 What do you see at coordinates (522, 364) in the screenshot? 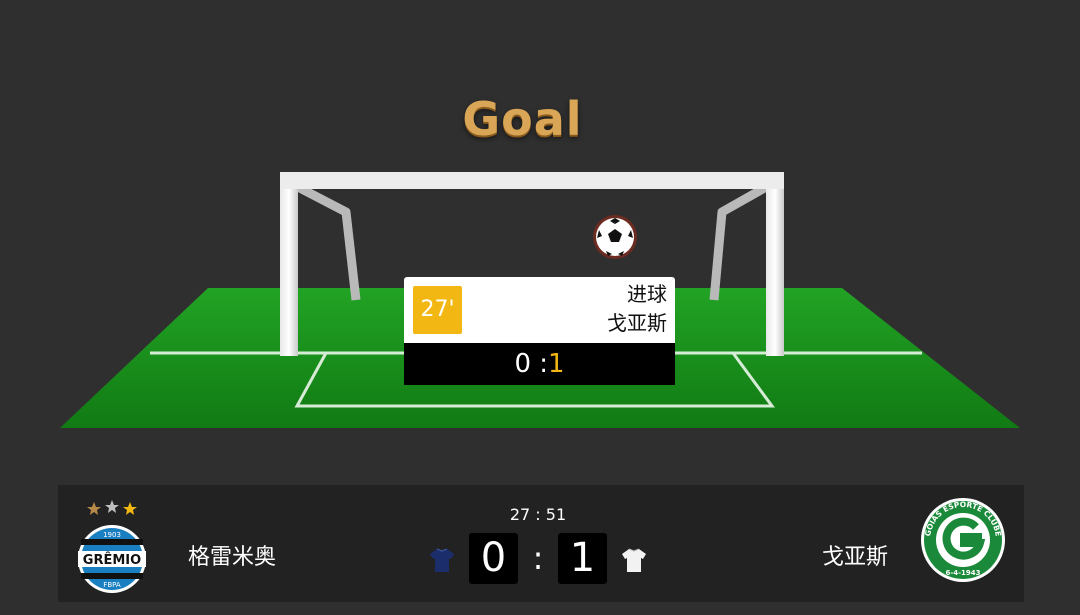
I see `event-score-home: 0` at bounding box center [522, 364].